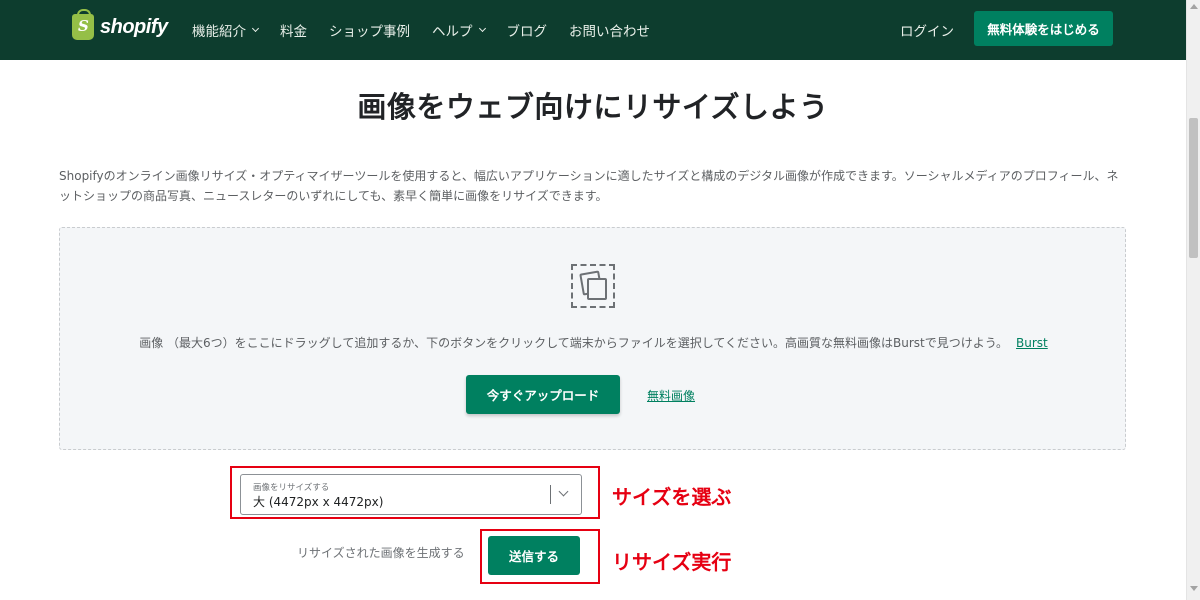  I want to click on nav-item-label: お問い合わせ, so click(609, 32).